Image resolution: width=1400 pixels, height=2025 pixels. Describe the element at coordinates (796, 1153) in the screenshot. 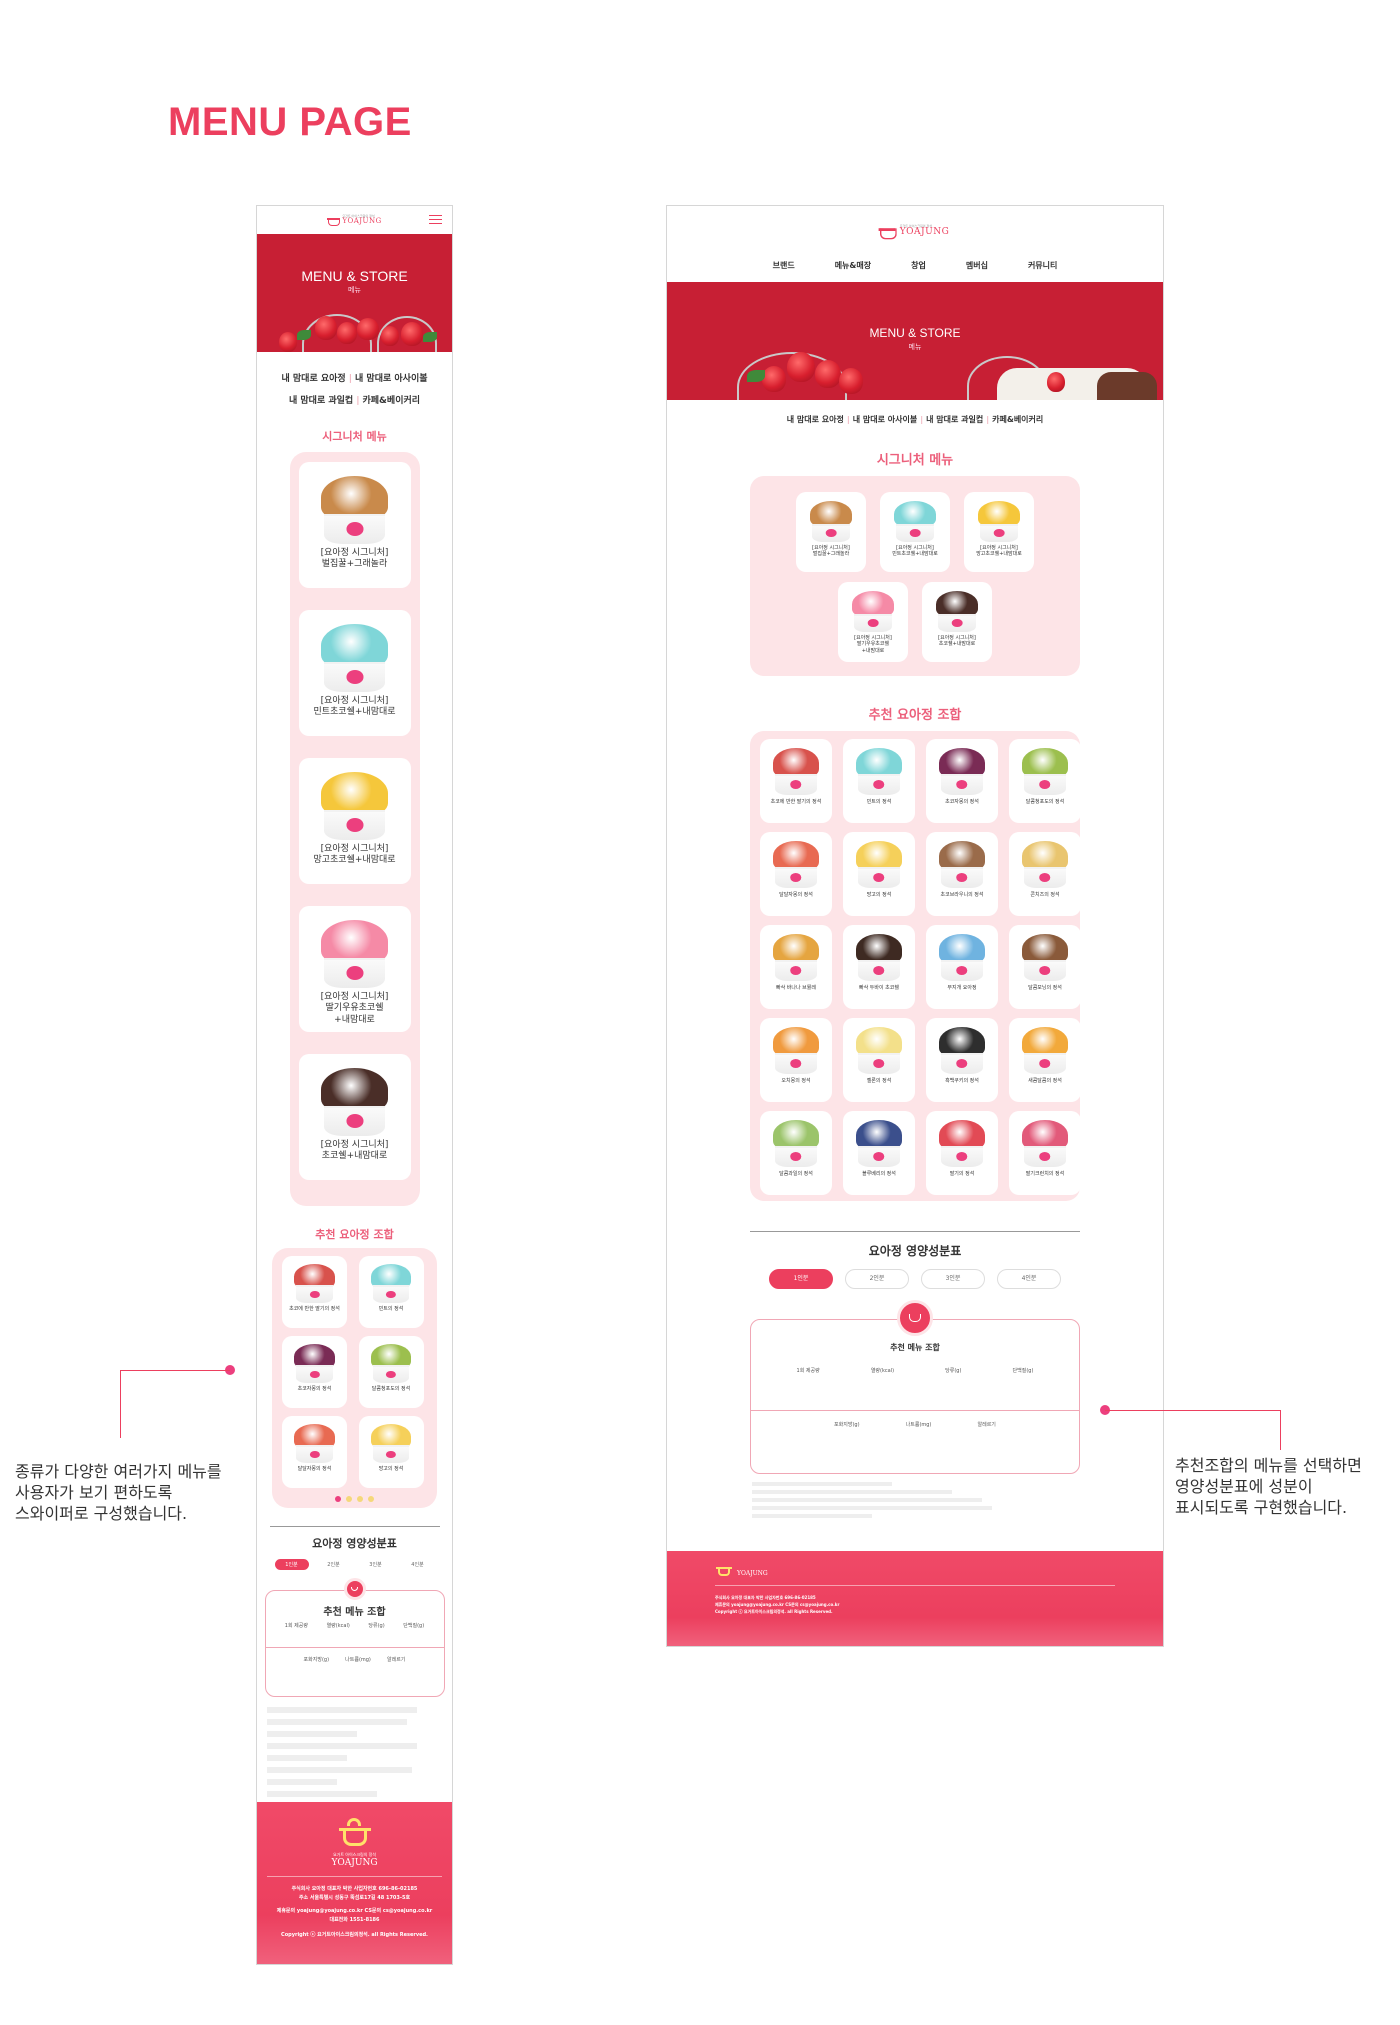

I see `recommend-card: 달콤과일의 정석` at that location.